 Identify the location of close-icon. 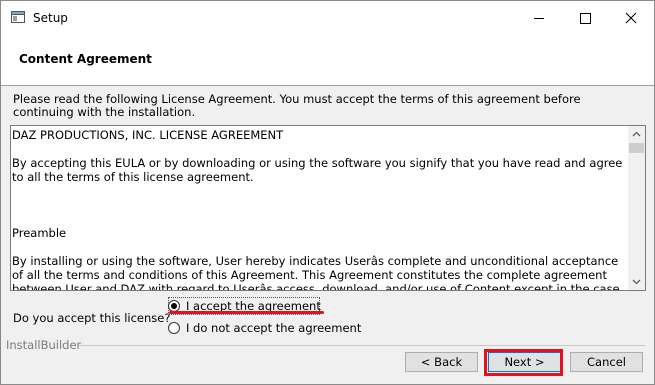
(631, 18).